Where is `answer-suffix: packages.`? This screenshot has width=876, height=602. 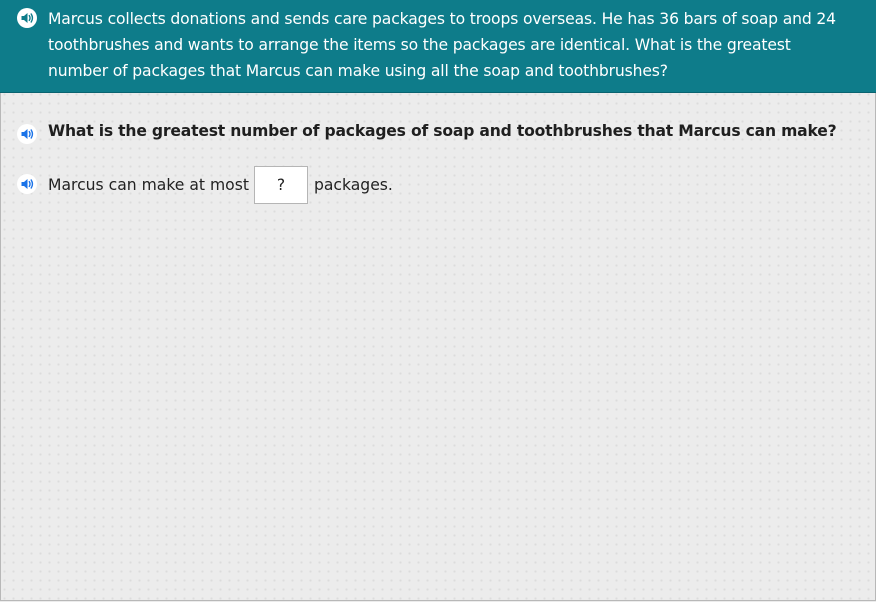
answer-suffix: packages. is located at coordinates (353, 185).